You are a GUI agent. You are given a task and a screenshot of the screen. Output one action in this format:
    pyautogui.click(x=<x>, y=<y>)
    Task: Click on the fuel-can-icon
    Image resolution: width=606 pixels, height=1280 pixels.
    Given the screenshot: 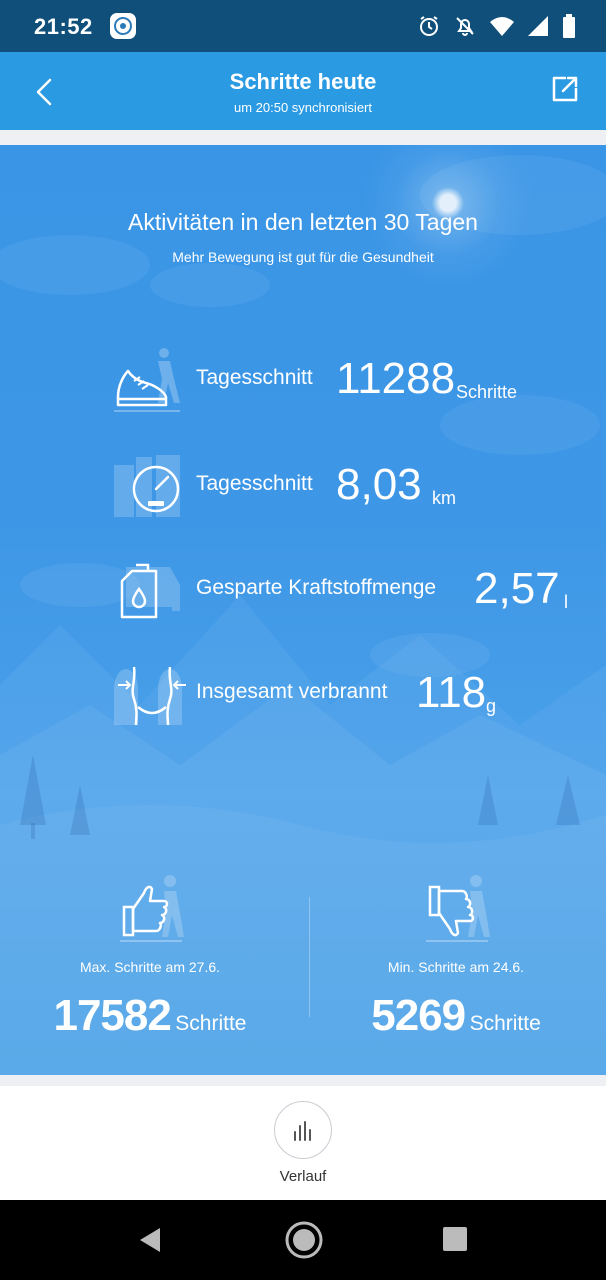 What is the action you would take?
    pyautogui.click(x=148, y=593)
    